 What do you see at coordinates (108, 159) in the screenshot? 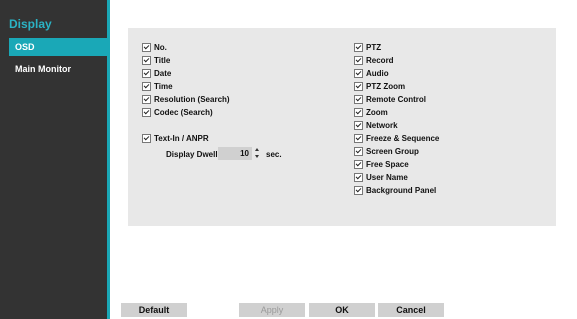
I see `sidebar-divider` at bounding box center [108, 159].